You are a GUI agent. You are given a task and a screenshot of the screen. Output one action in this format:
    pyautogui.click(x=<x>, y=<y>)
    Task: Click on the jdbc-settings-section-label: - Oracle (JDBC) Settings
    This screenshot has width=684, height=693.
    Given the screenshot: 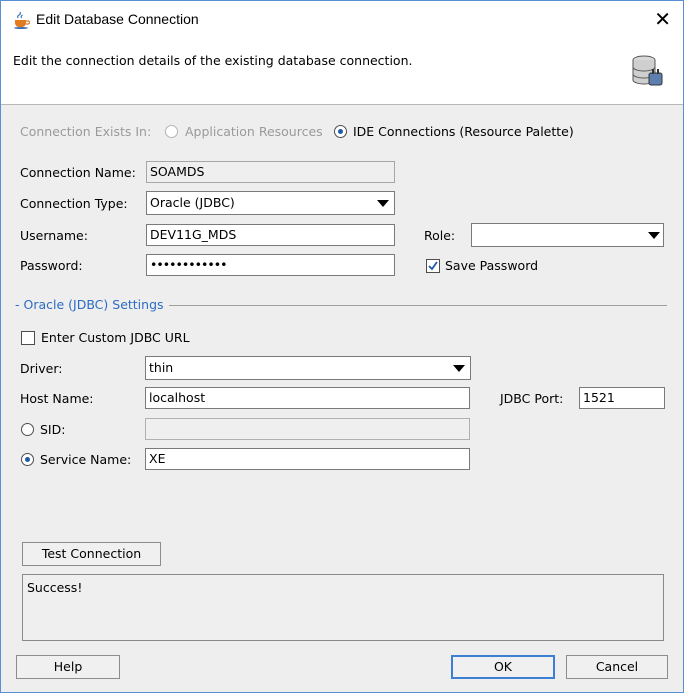 What is the action you would take?
    pyautogui.click(x=89, y=304)
    